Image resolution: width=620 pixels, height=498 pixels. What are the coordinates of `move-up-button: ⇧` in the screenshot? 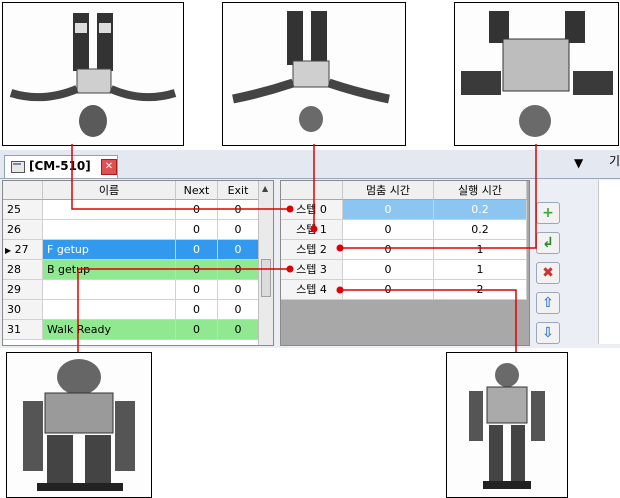 It's located at (548, 303).